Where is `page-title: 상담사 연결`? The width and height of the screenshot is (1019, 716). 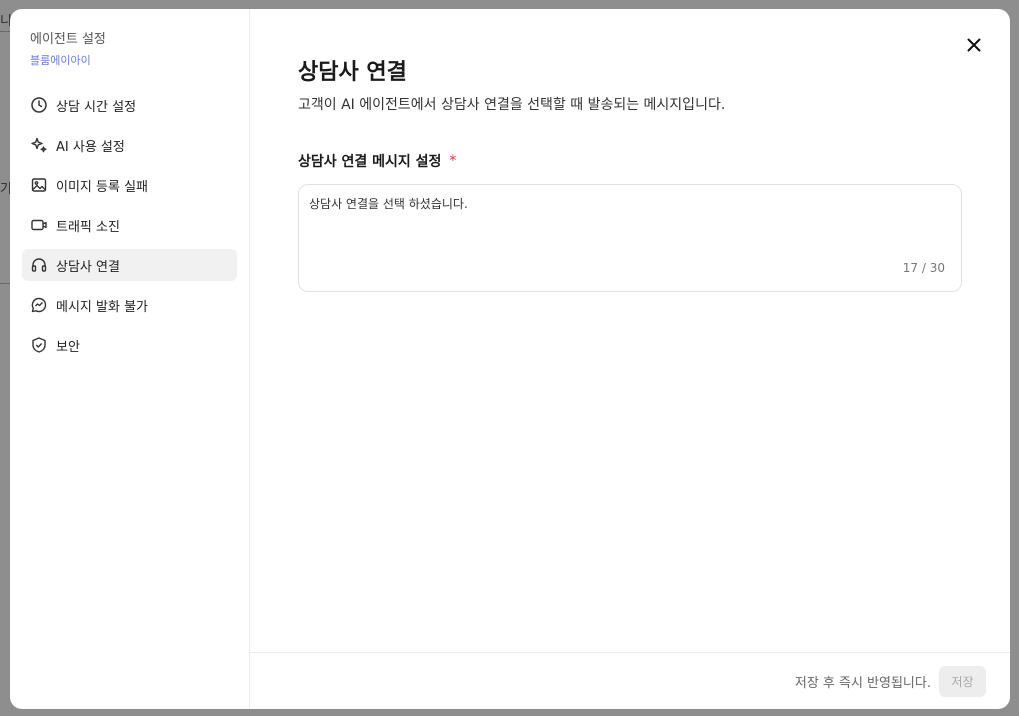 page-title: 상담사 연결 is located at coordinates (352, 72).